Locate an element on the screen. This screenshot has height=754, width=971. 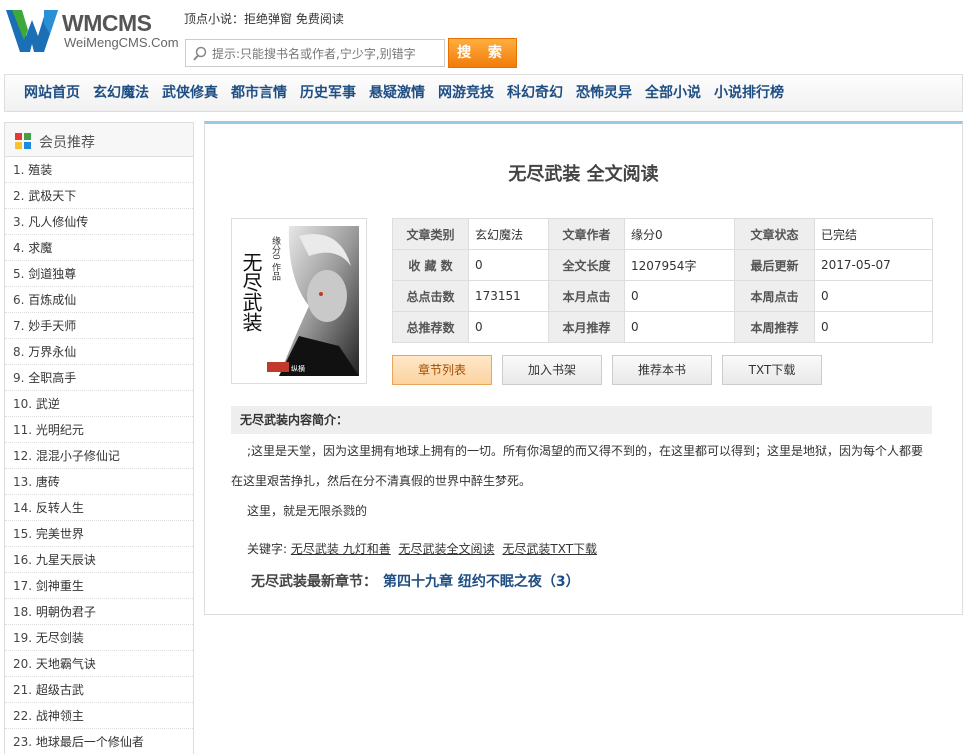
sidebar-book-item: 12. 混混小子修仙记 is located at coordinates (99, 456).